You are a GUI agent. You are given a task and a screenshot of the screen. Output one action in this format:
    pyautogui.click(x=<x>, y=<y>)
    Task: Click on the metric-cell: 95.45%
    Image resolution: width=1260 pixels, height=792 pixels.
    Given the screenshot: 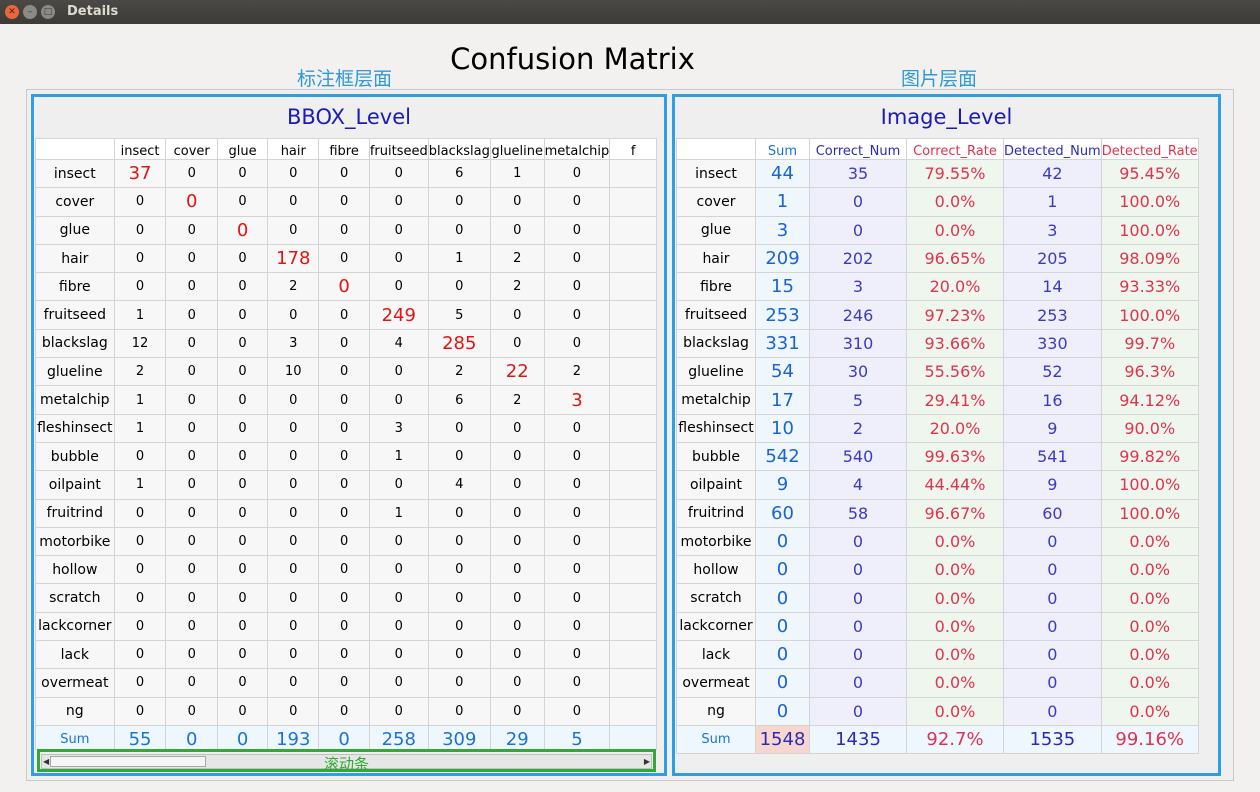 What is the action you would take?
    pyautogui.click(x=1149, y=173)
    